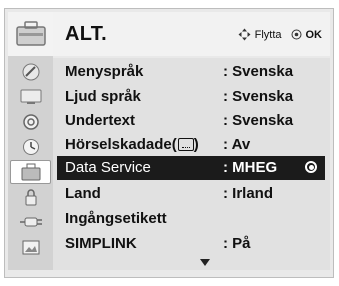  I want to click on navigation-hint: Flytta OK, so click(280, 34).